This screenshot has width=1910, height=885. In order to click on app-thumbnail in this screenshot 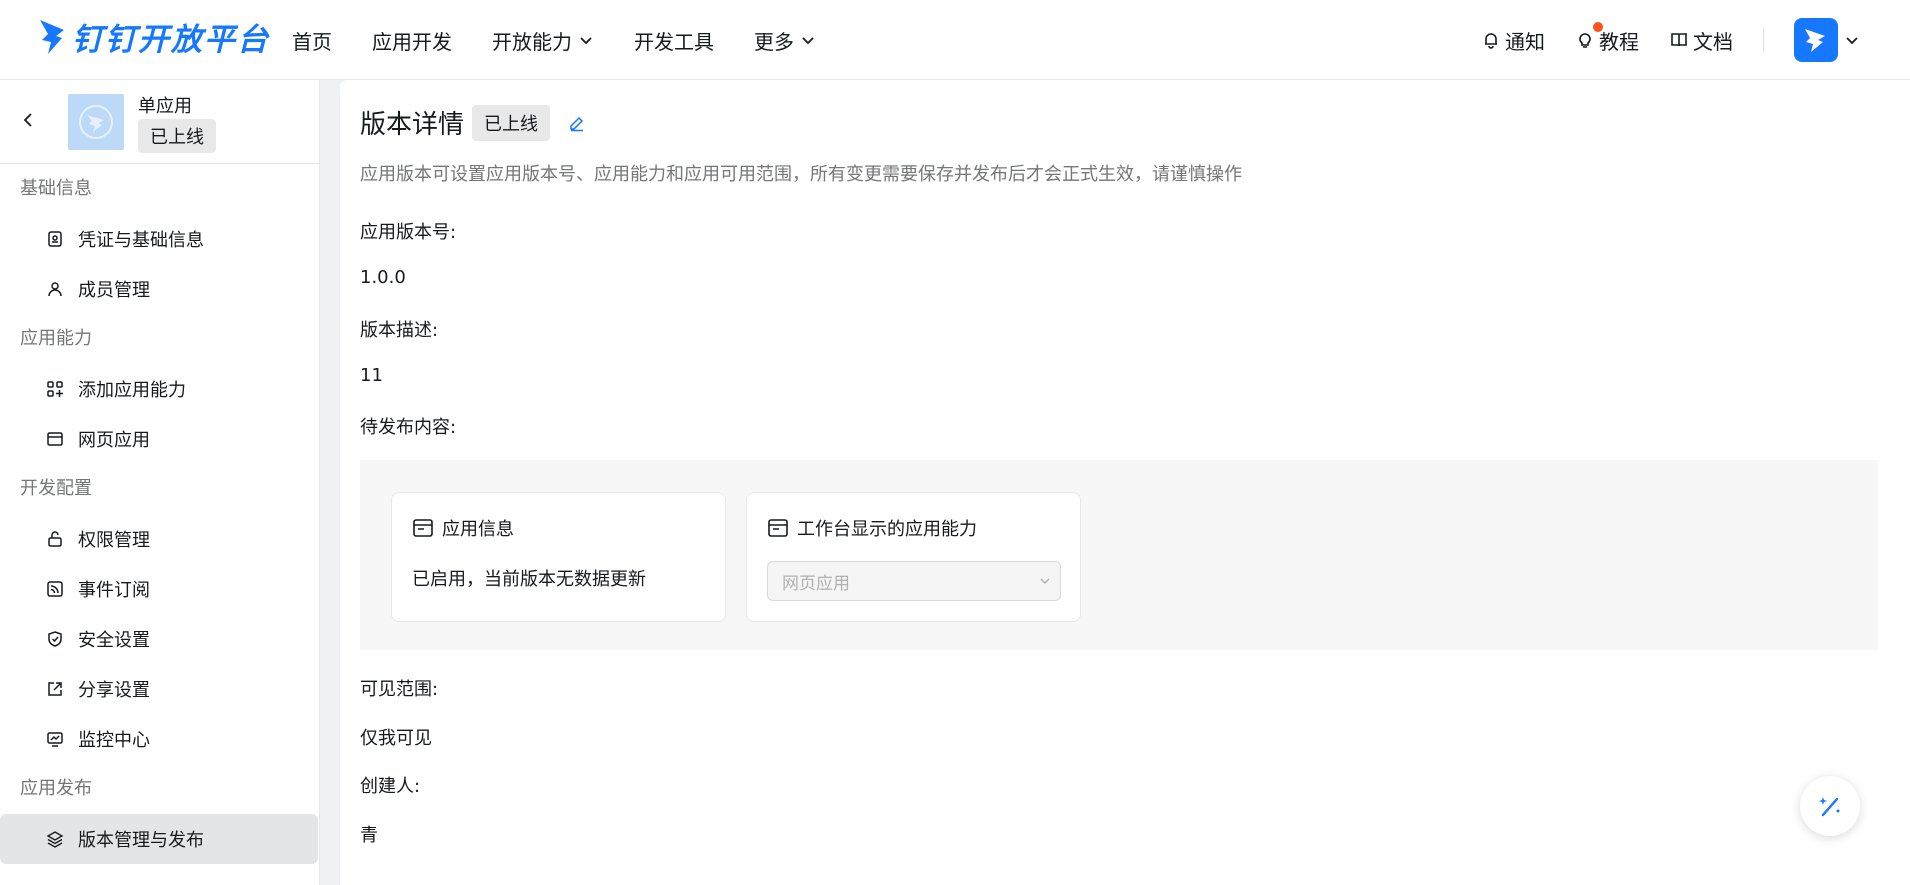, I will do `click(96, 122)`.